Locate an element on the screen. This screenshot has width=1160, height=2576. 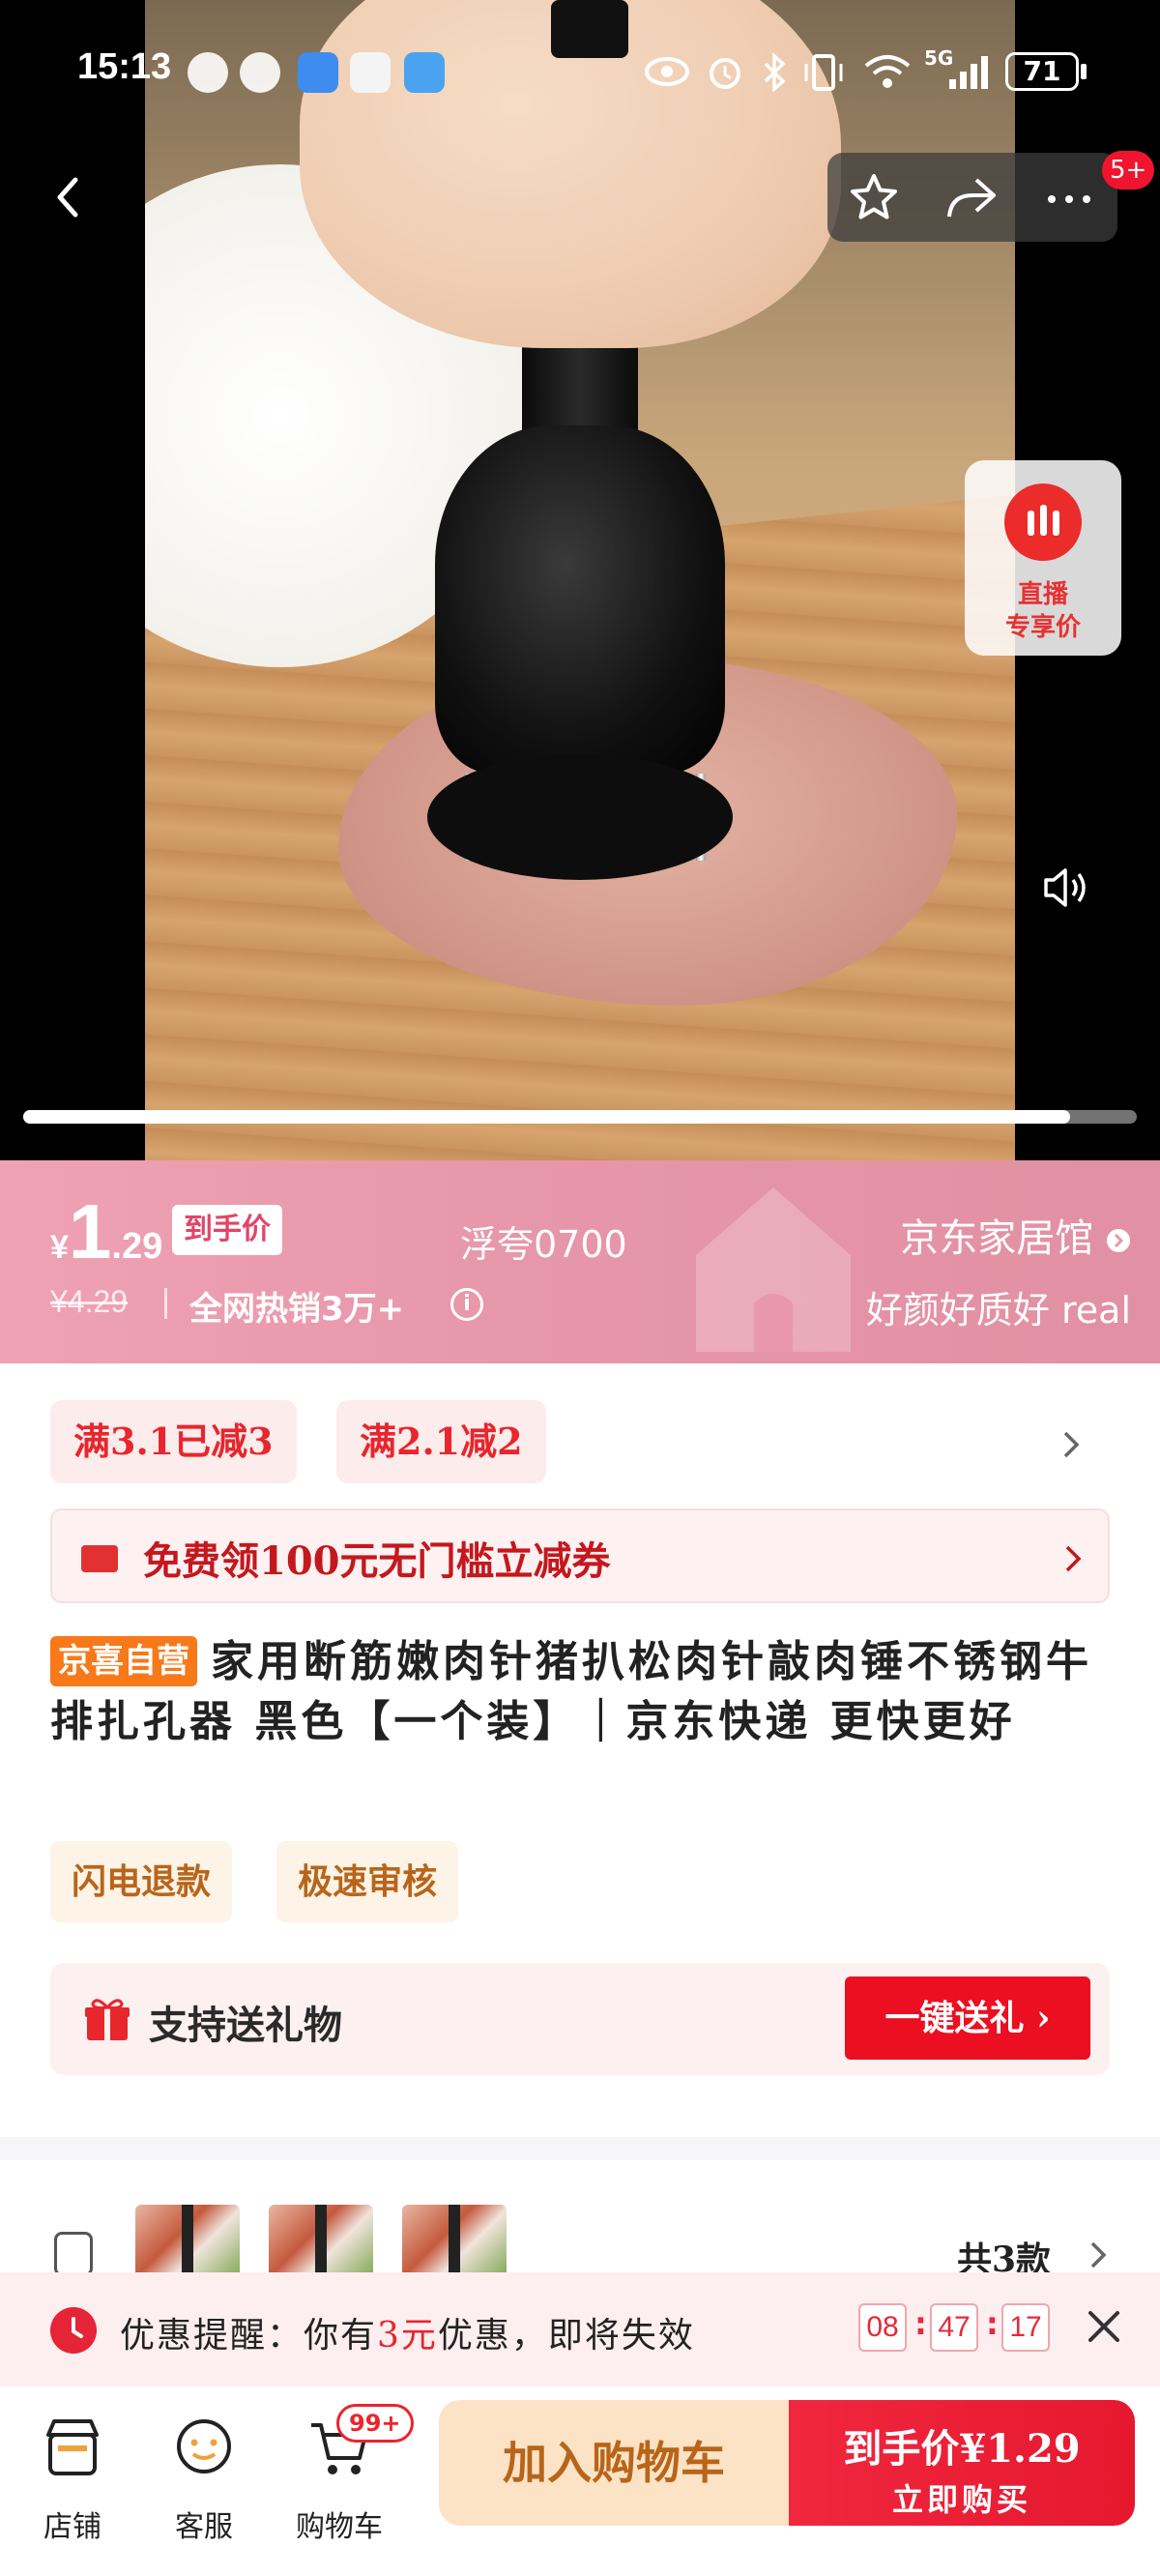
coupon-banner: 免费领100元无门槛立减券 is located at coordinates (580, 1555).